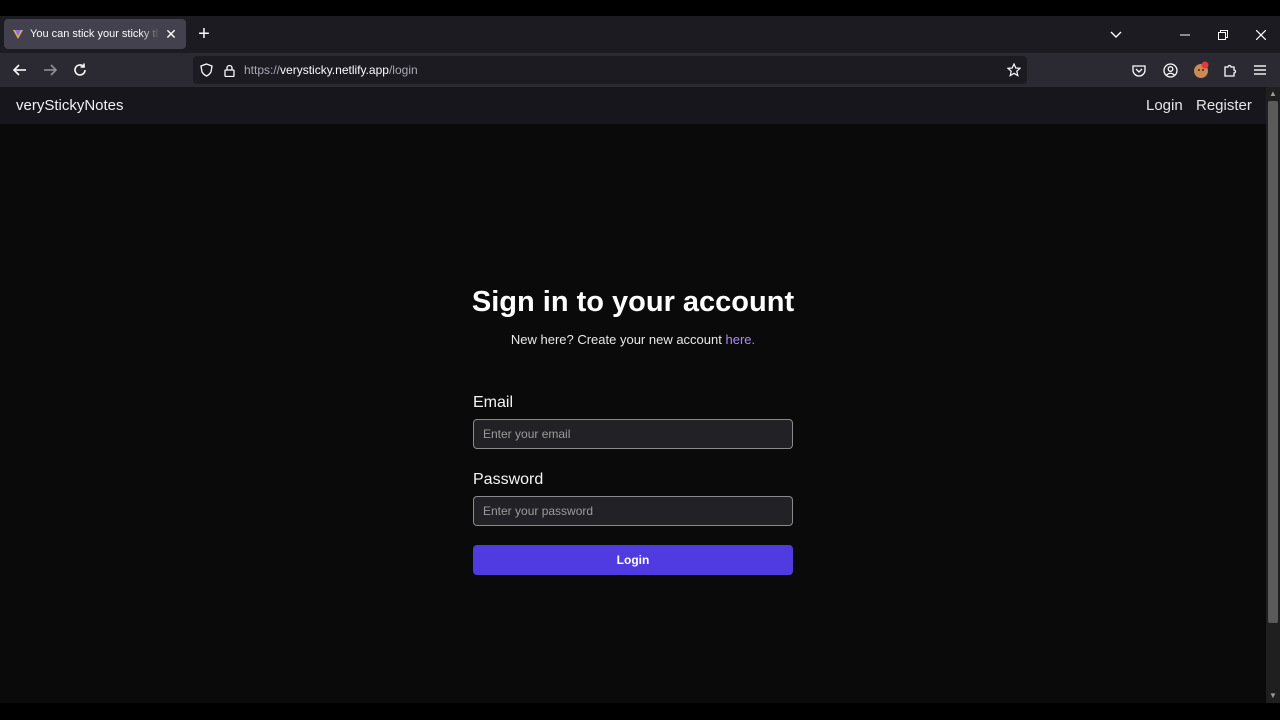 This screenshot has width=1280, height=720. I want to click on site-favicon-icon, so click(18, 34).